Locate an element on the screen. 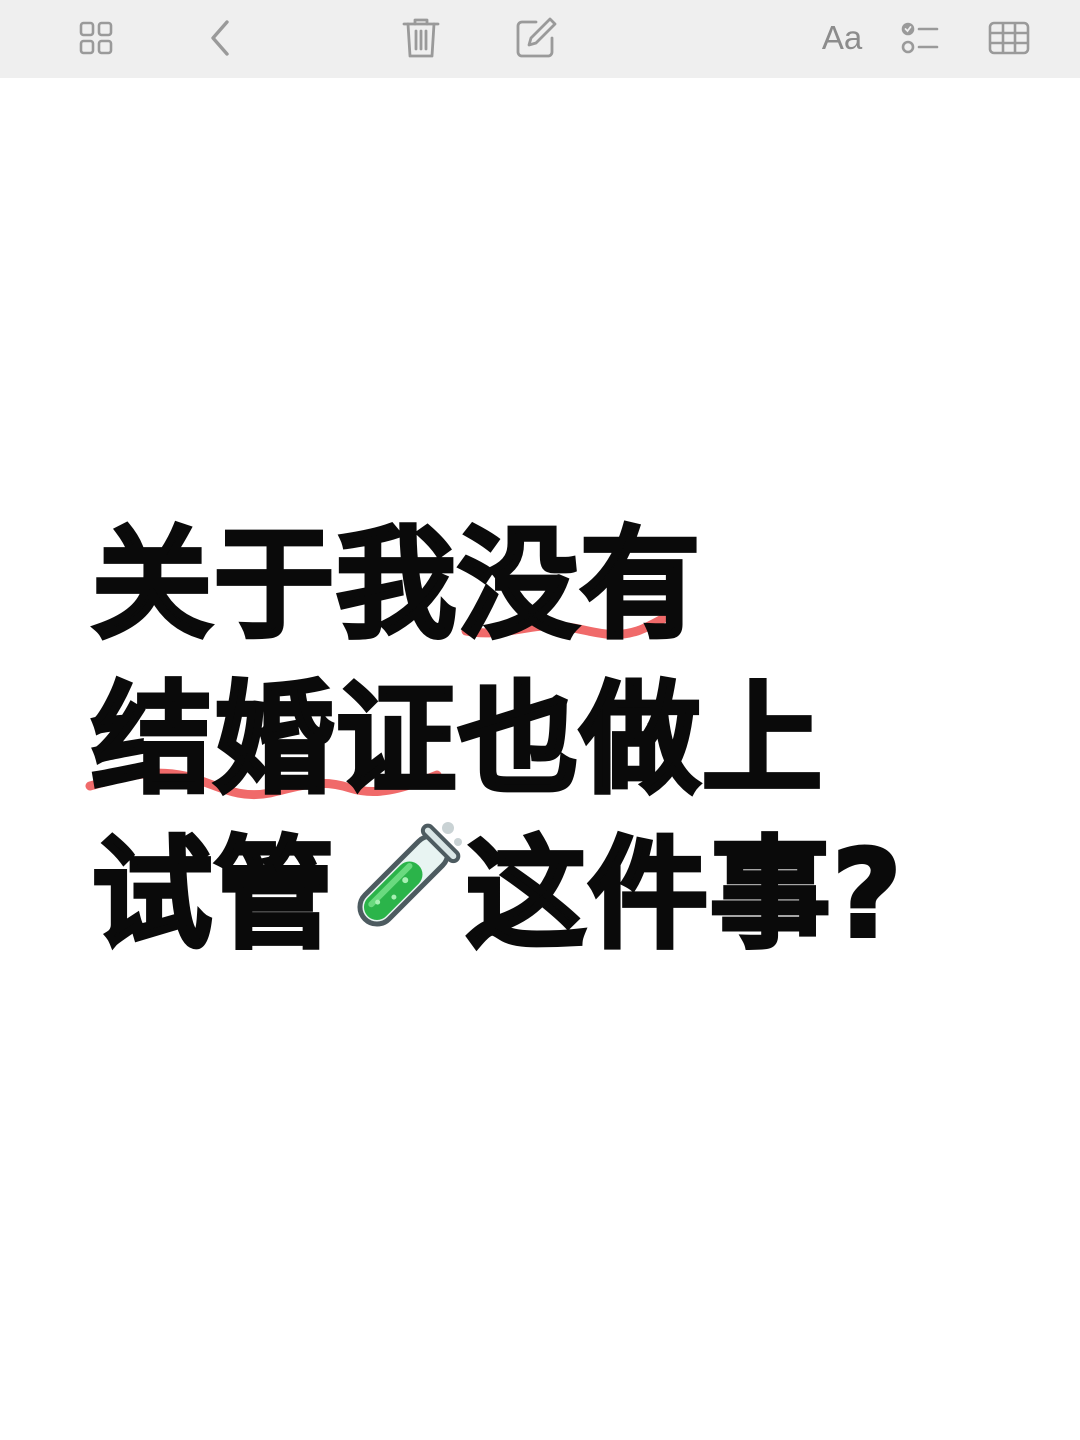 This screenshot has width=1080, height=1440. table-icon is located at coordinates (1009, 38).